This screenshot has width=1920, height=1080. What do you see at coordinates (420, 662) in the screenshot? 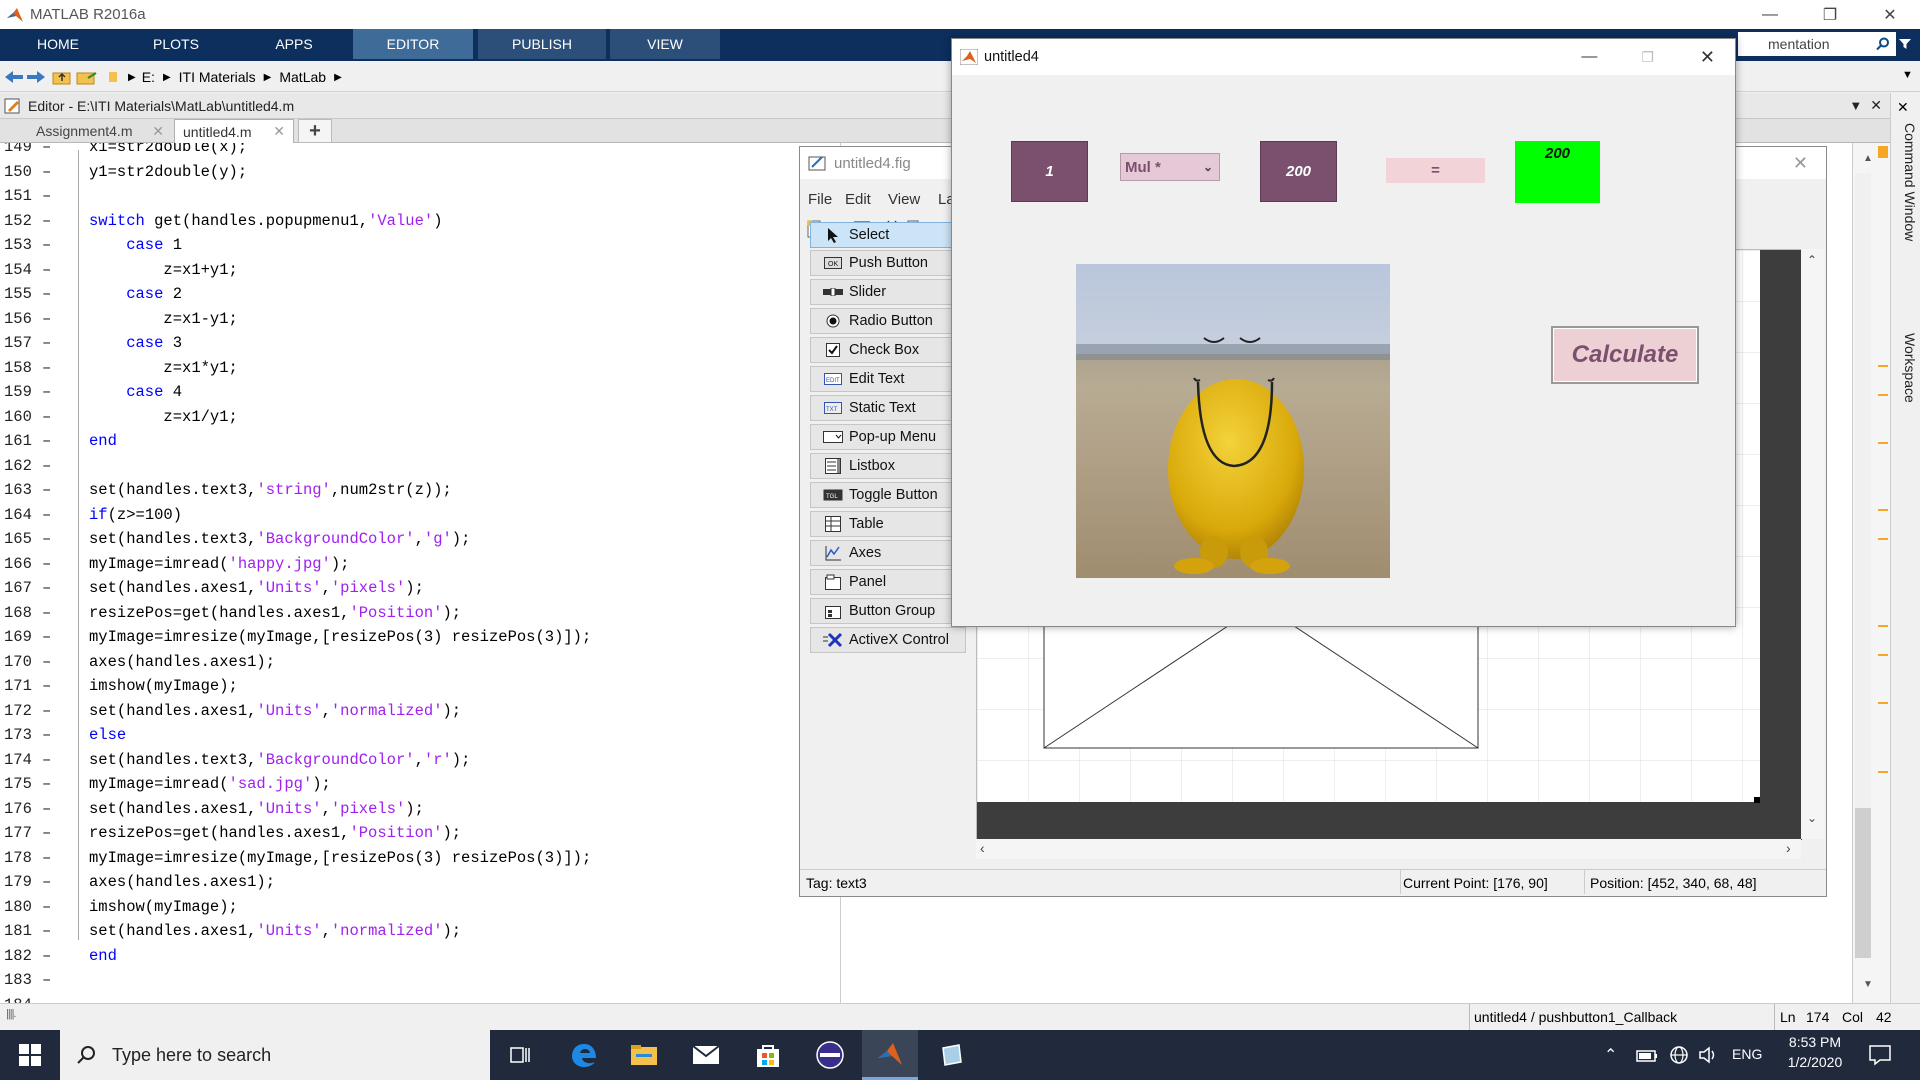
I see `code-line: 170– axes(handles.axes1);` at bounding box center [420, 662].